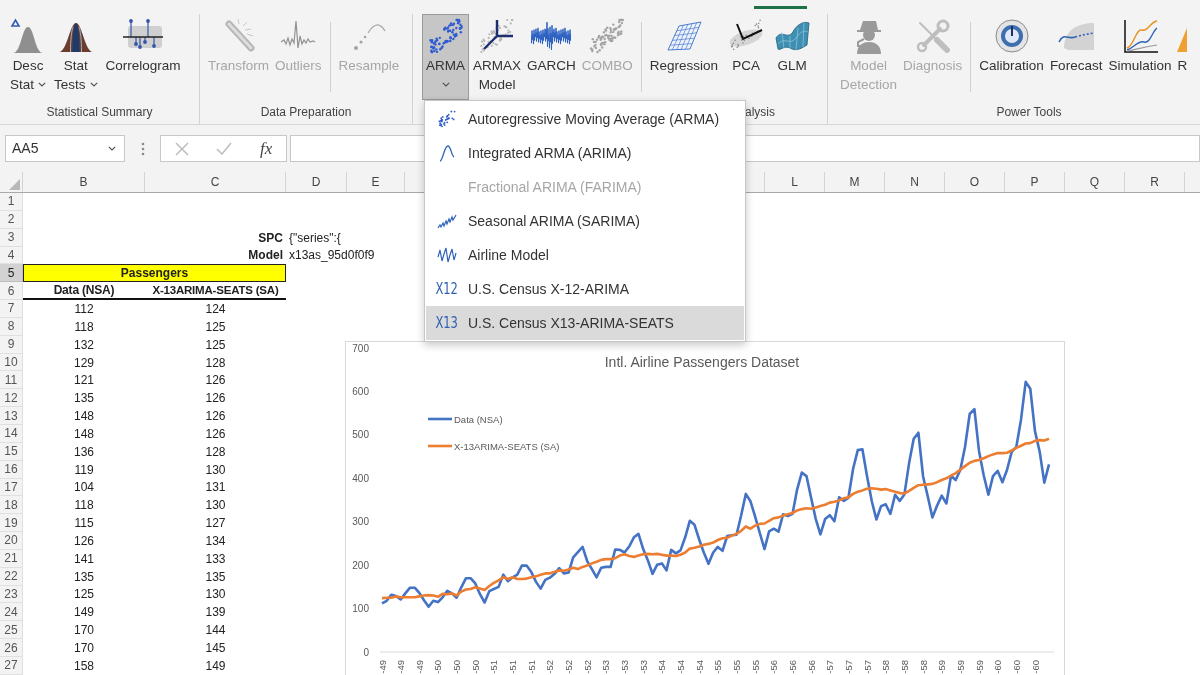 The width and height of the screenshot is (1200, 675). Describe the element at coordinates (84, 666) in the screenshot. I see `cell-value: 158` at that location.